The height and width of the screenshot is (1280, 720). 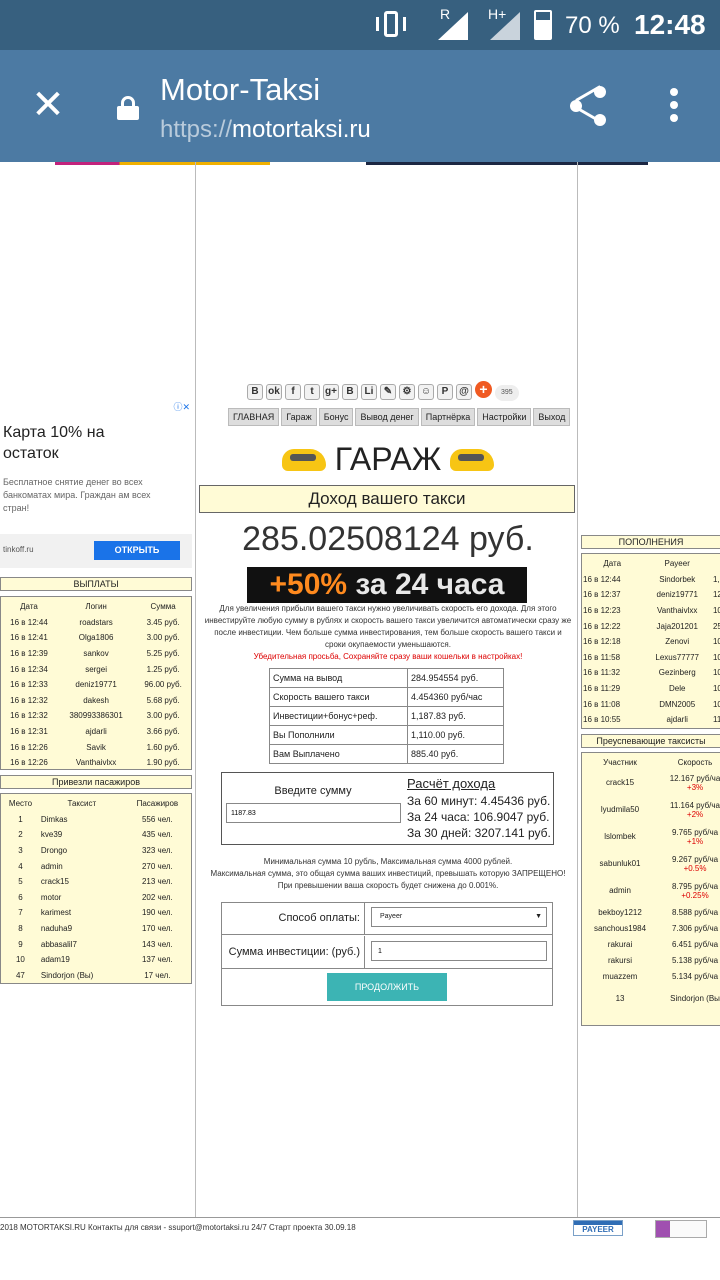 What do you see at coordinates (620, 782) in the screenshot?
I see `leader-name: crack15` at bounding box center [620, 782].